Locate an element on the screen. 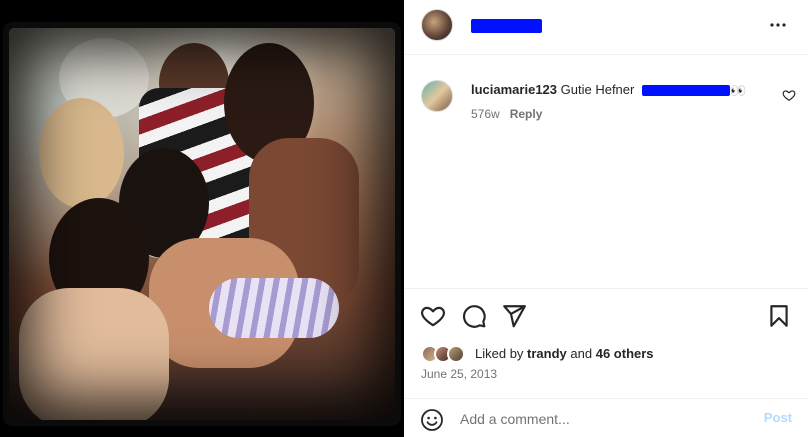 Image resolution: width=808 pixels, height=437 pixels. likes-text: Liked by trandy and 46 others is located at coordinates (564, 353).